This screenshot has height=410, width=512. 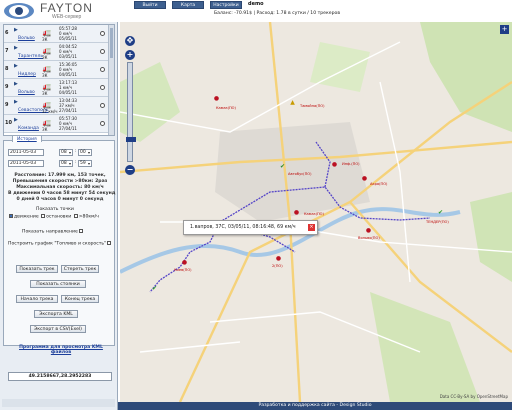 I want to click on track-end-button: Конец трека, so click(x=80, y=299).